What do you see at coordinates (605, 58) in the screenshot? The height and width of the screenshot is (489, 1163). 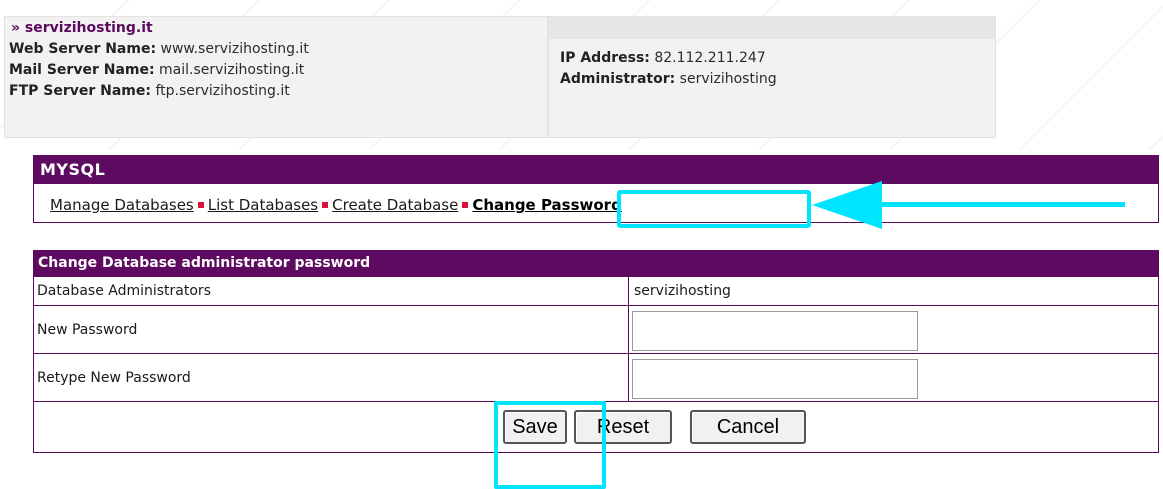 I see `ip-address-label: IP Address:` at bounding box center [605, 58].